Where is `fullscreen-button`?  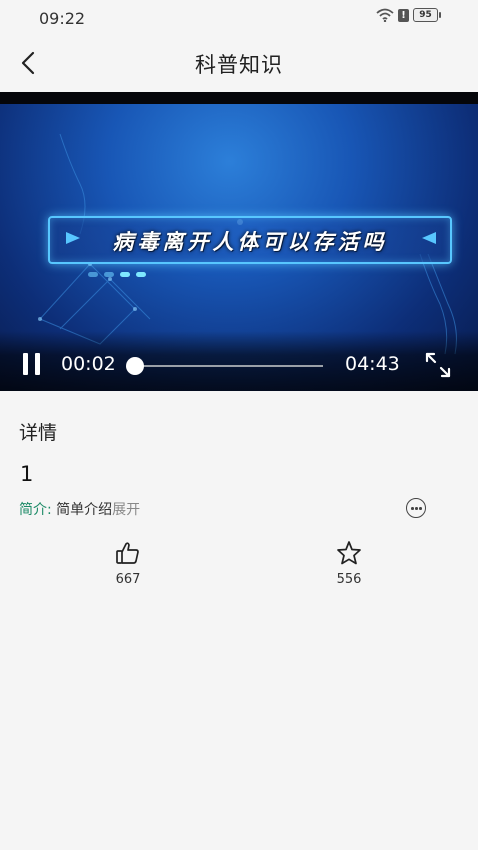 fullscreen-button is located at coordinates (438, 365).